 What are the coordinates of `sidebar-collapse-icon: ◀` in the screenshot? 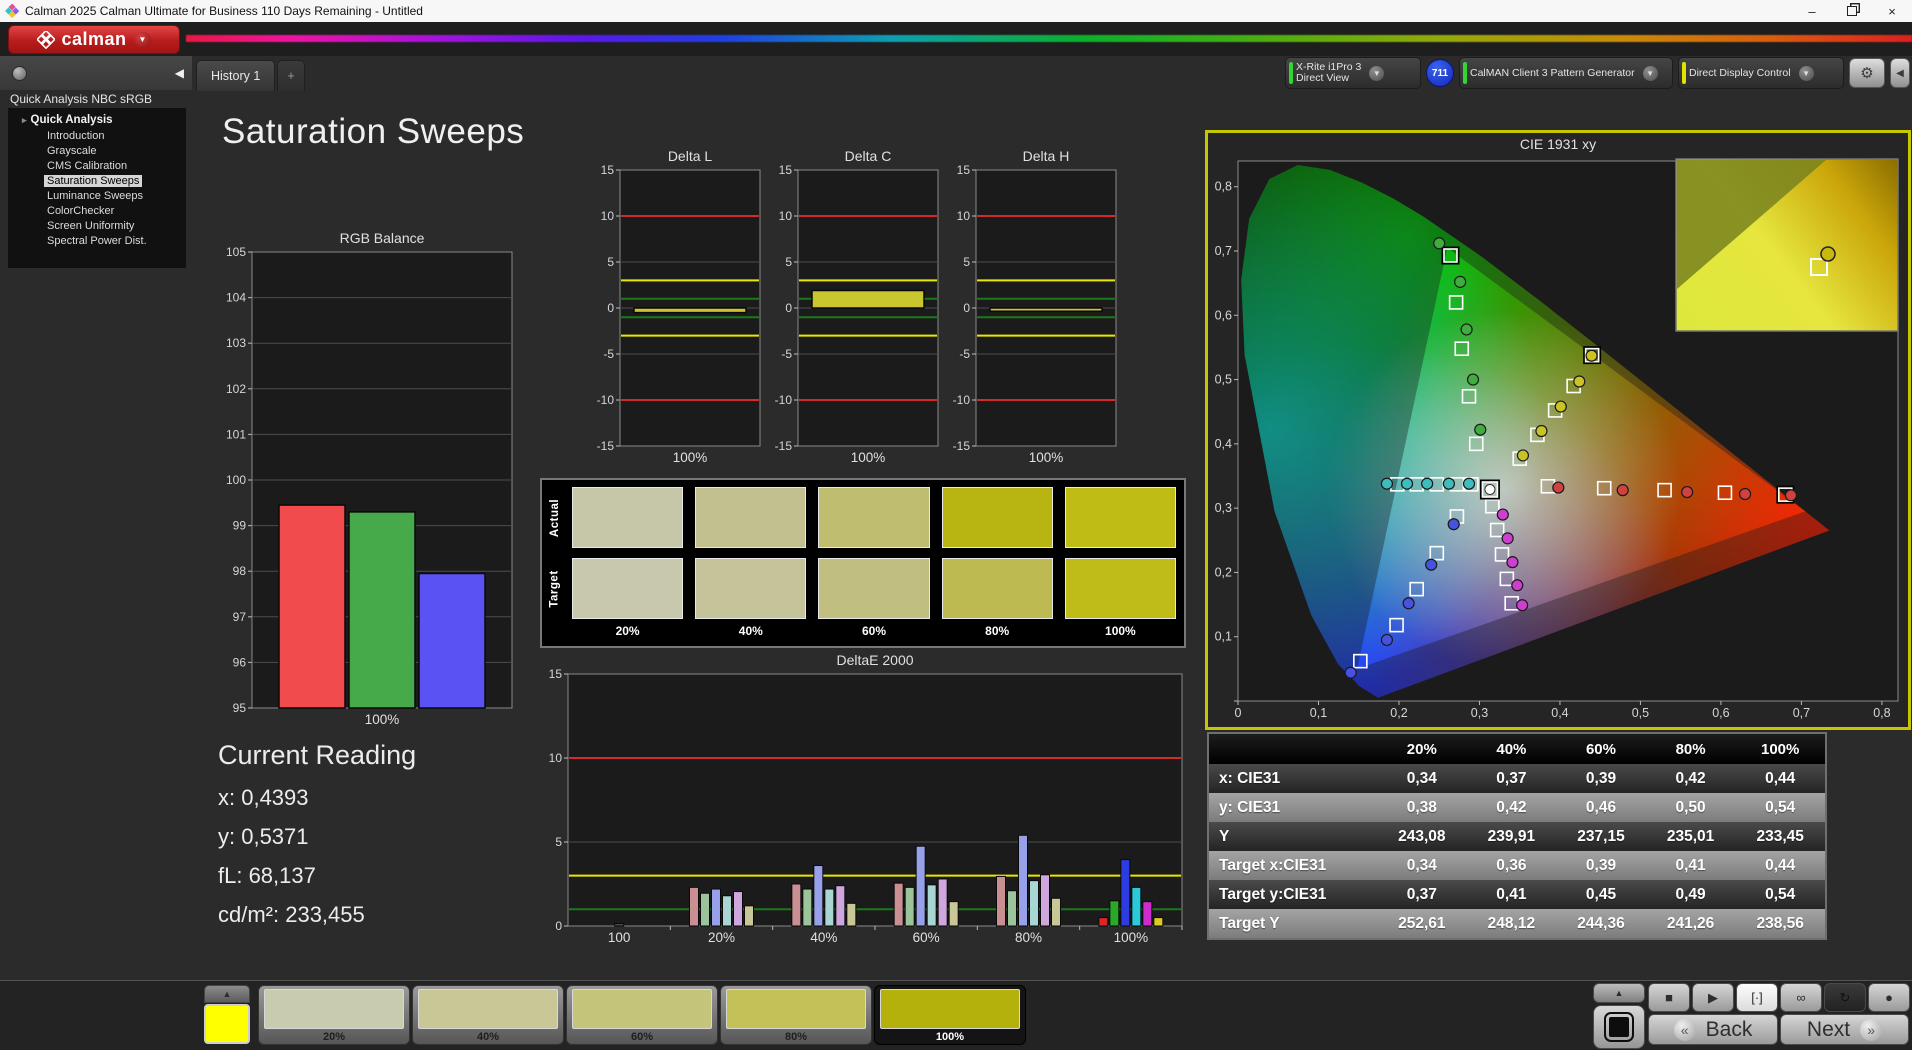 It's located at (179, 73).